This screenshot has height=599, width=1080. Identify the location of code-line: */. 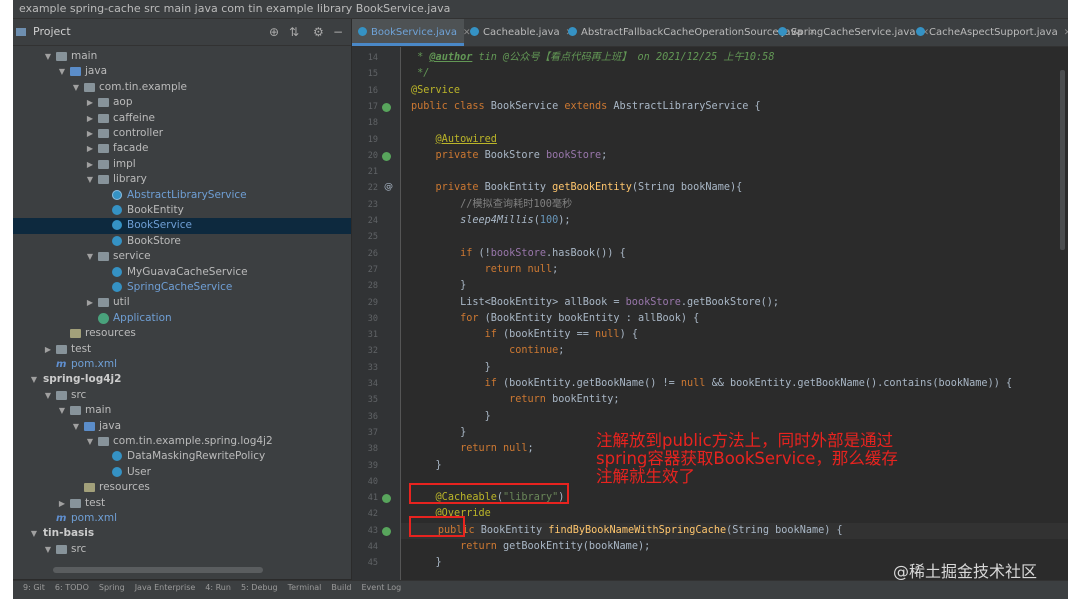
(420, 74).